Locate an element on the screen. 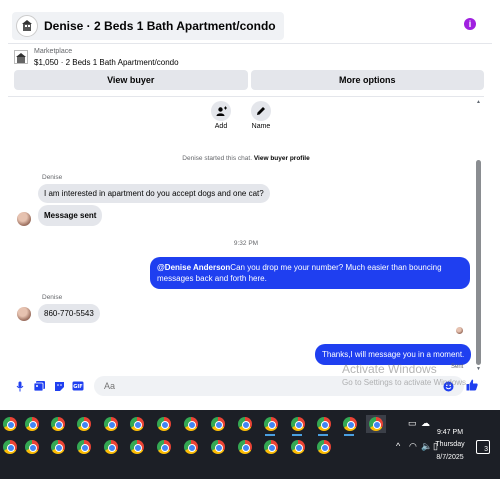 Image resolution: width=500 pixels, height=479 pixels. gif-icon: GIF is located at coordinates (78, 386).